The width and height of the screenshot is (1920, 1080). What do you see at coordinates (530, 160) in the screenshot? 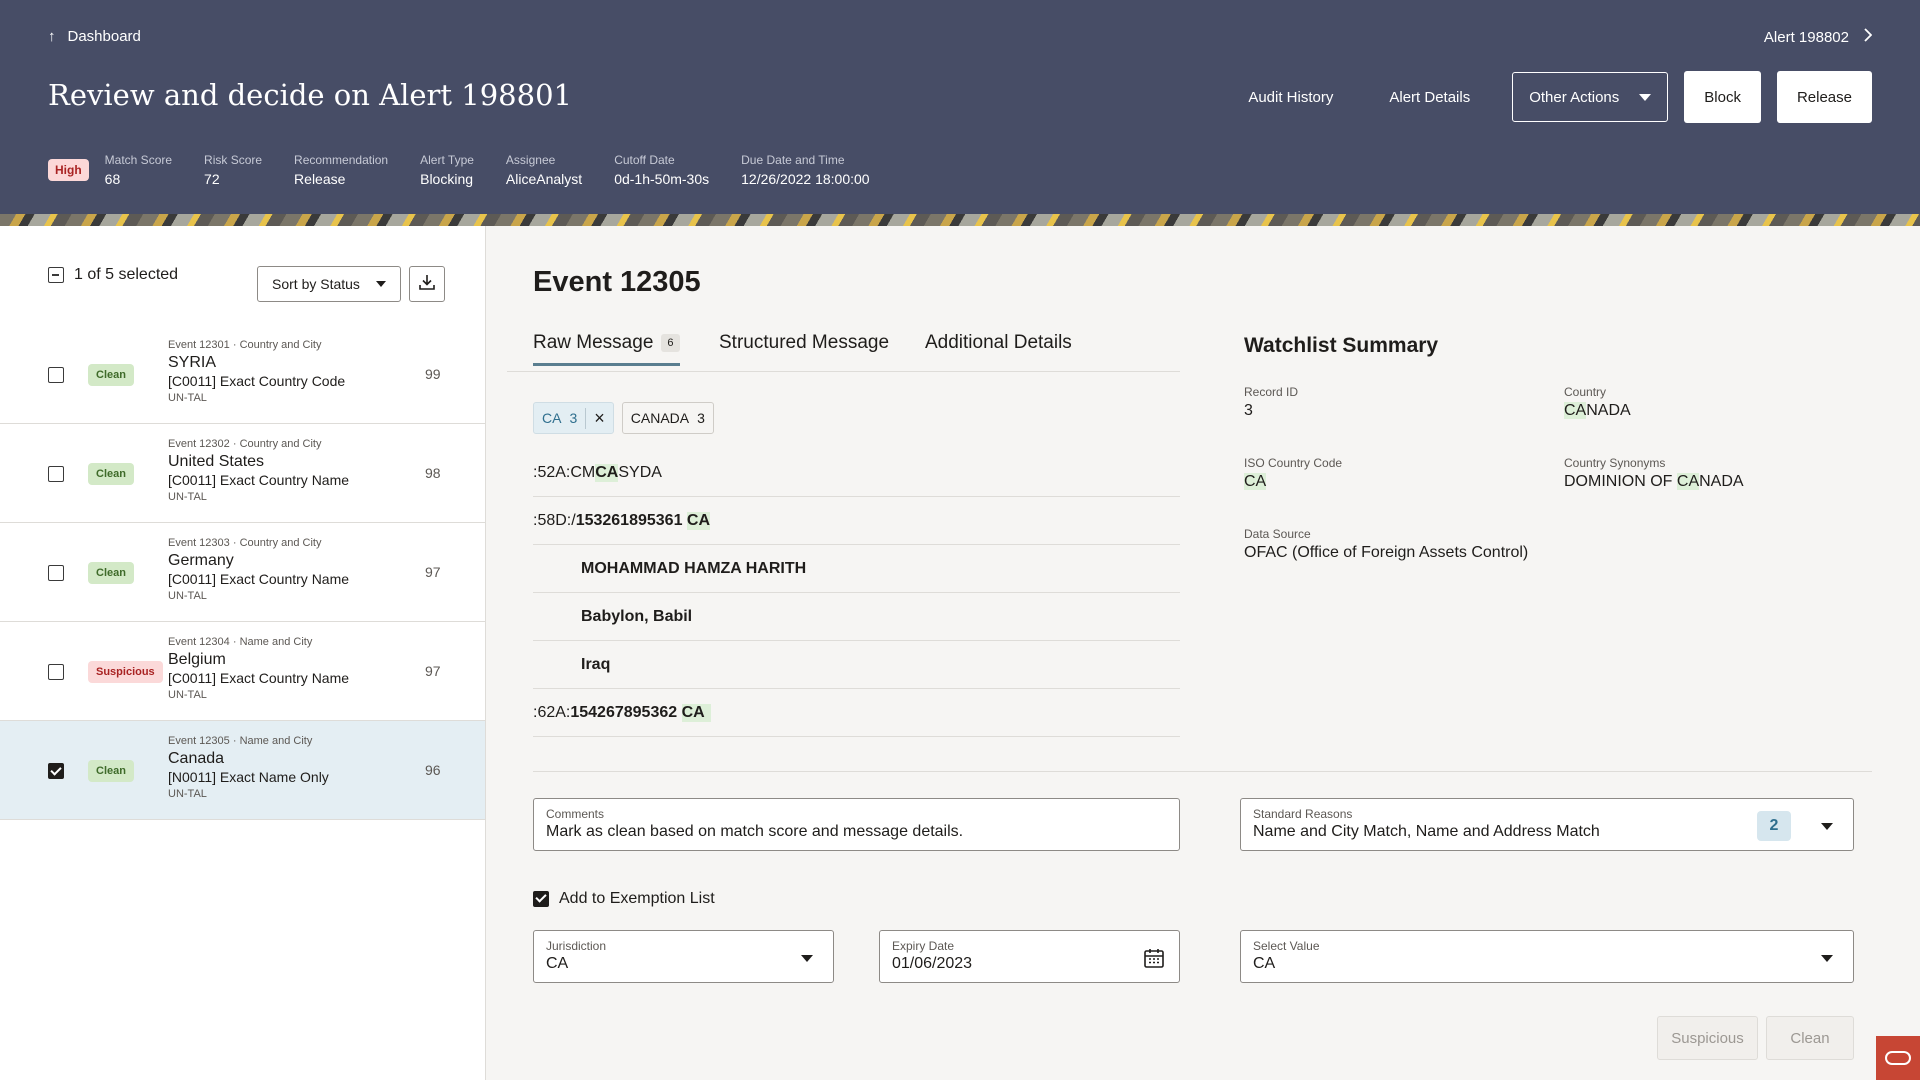
I see `meta-label: Assignee` at bounding box center [530, 160].